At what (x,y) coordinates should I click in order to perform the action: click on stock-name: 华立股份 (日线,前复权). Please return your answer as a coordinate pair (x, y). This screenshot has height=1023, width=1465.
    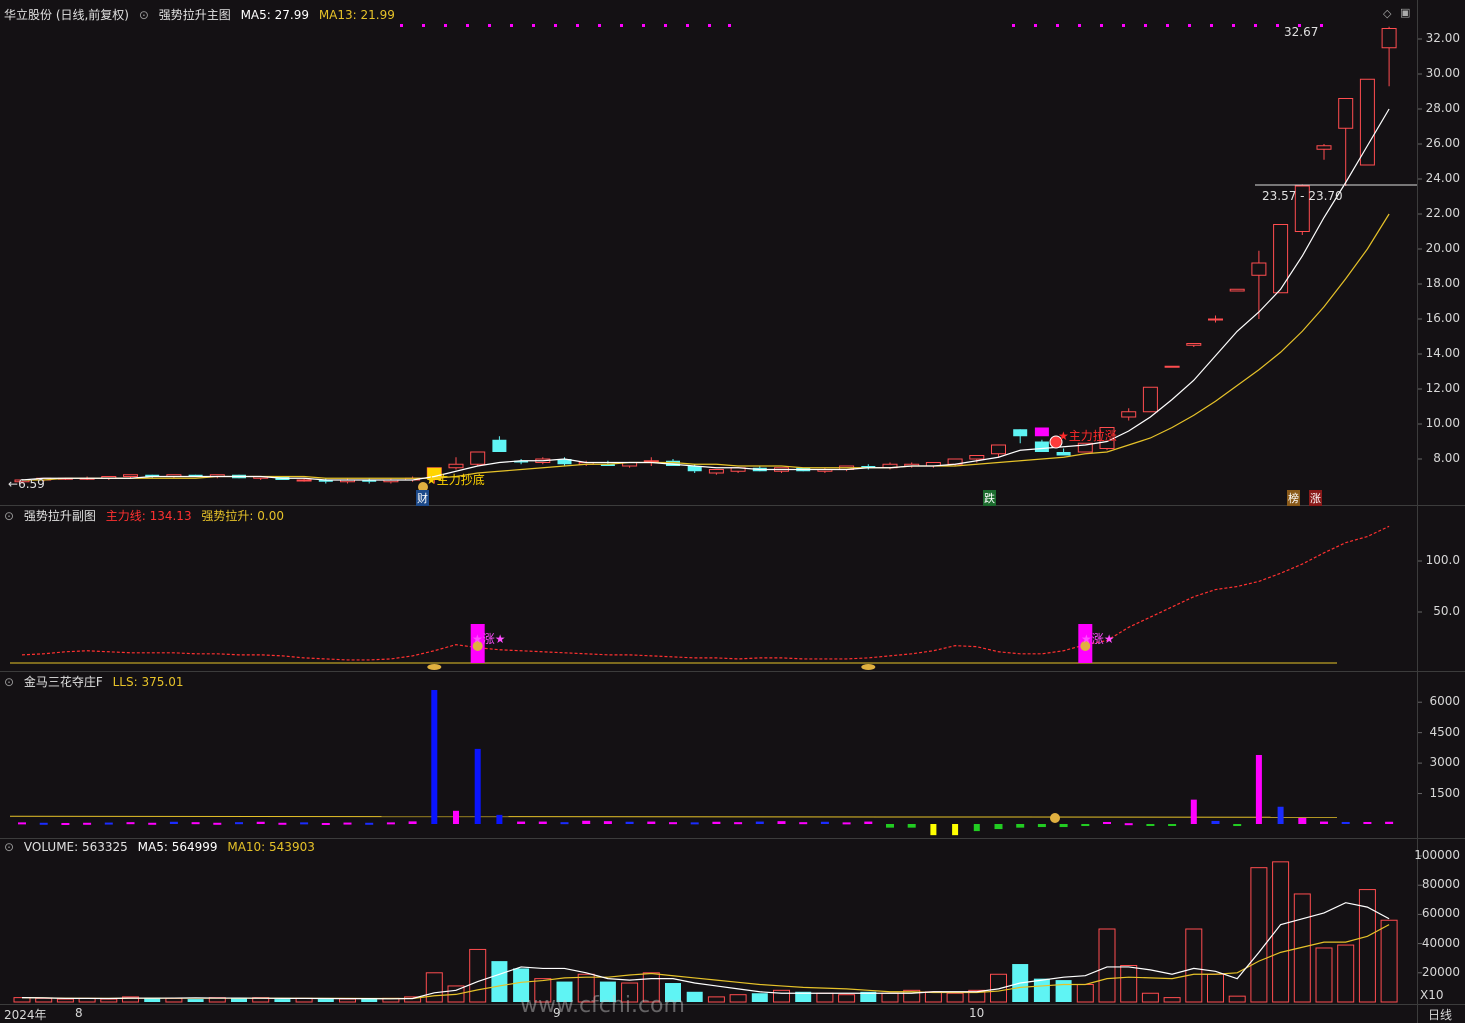
    Looking at the image, I should click on (66, 15).